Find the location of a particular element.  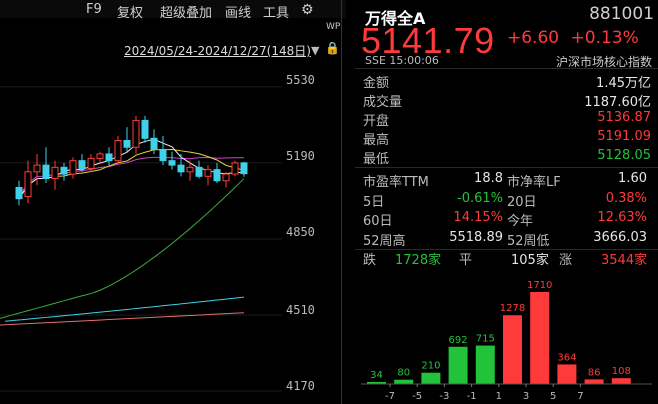

stat-label: 5日 is located at coordinates (374, 202).